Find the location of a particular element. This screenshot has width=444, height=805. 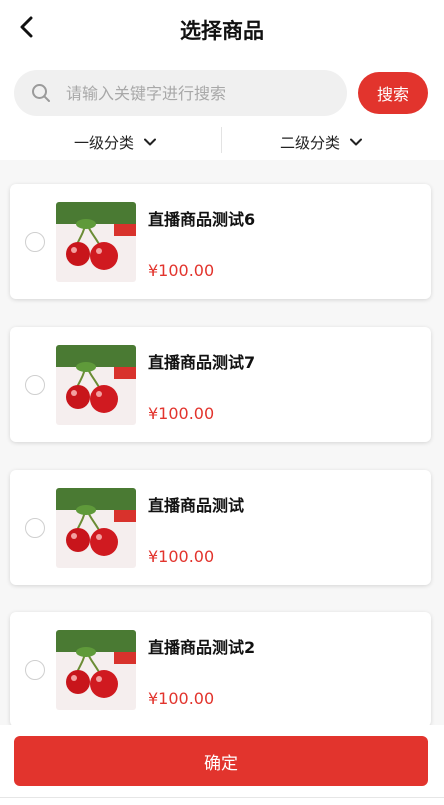

category-level2-dropdown: 二级分类 is located at coordinates (321, 142).